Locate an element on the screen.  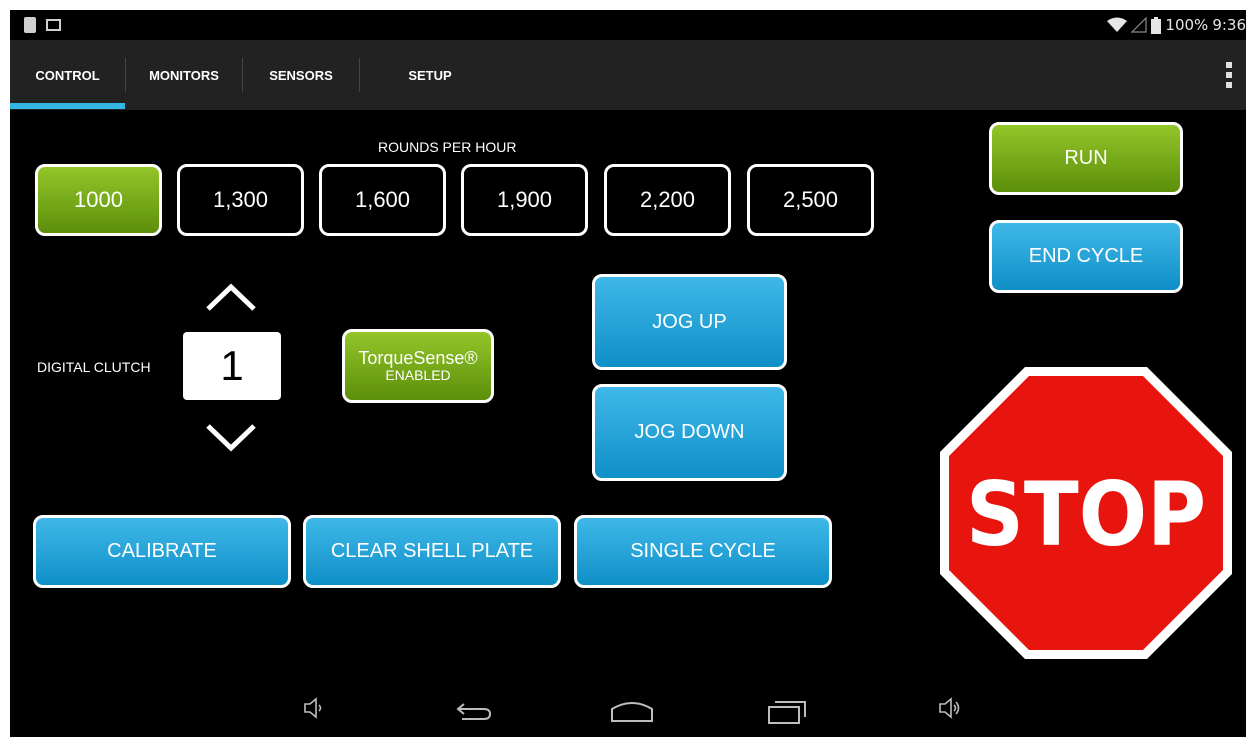
tab-bar: CONTROL MONITORS SENSORS SETUP is located at coordinates (628, 75).